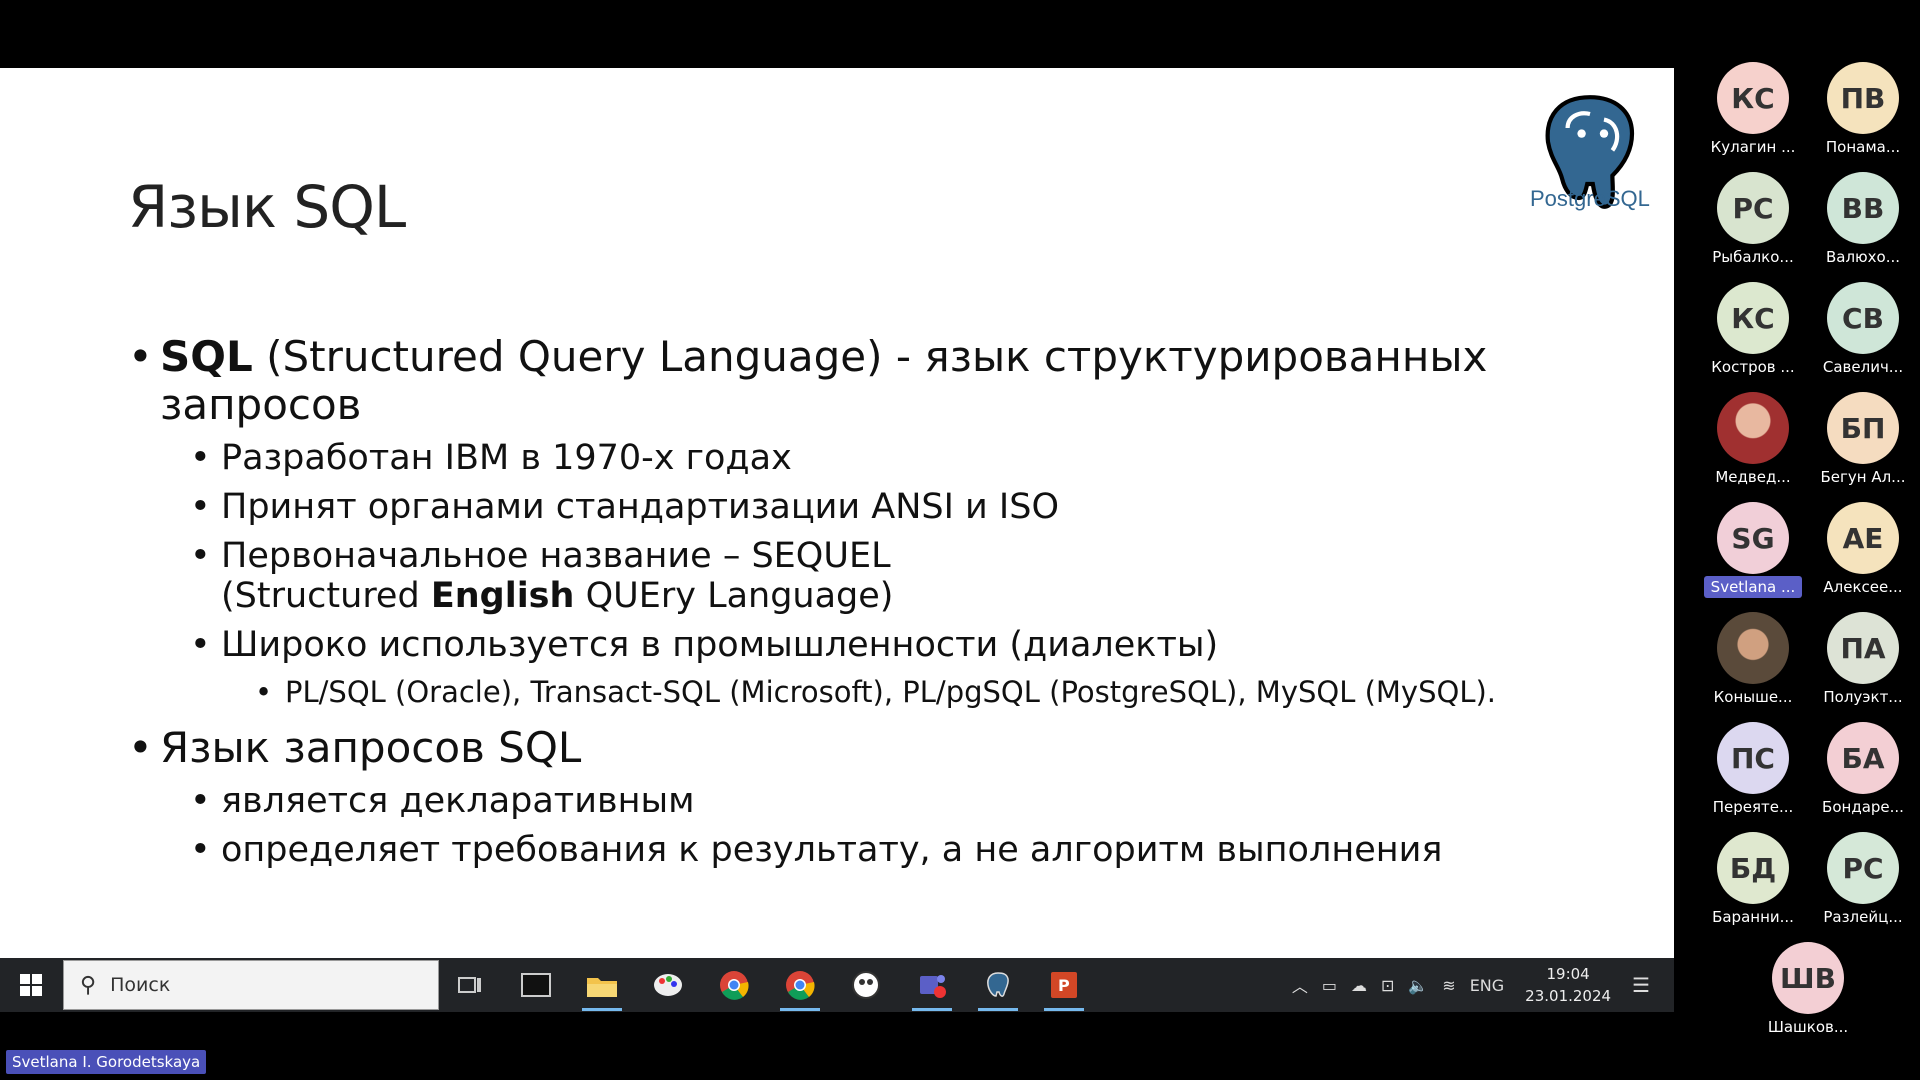 This screenshot has height=1080, width=1920. Describe the element at coordinates (261, 404) in the screenshot. I see `sql-definition-line2: запросов` at that location.